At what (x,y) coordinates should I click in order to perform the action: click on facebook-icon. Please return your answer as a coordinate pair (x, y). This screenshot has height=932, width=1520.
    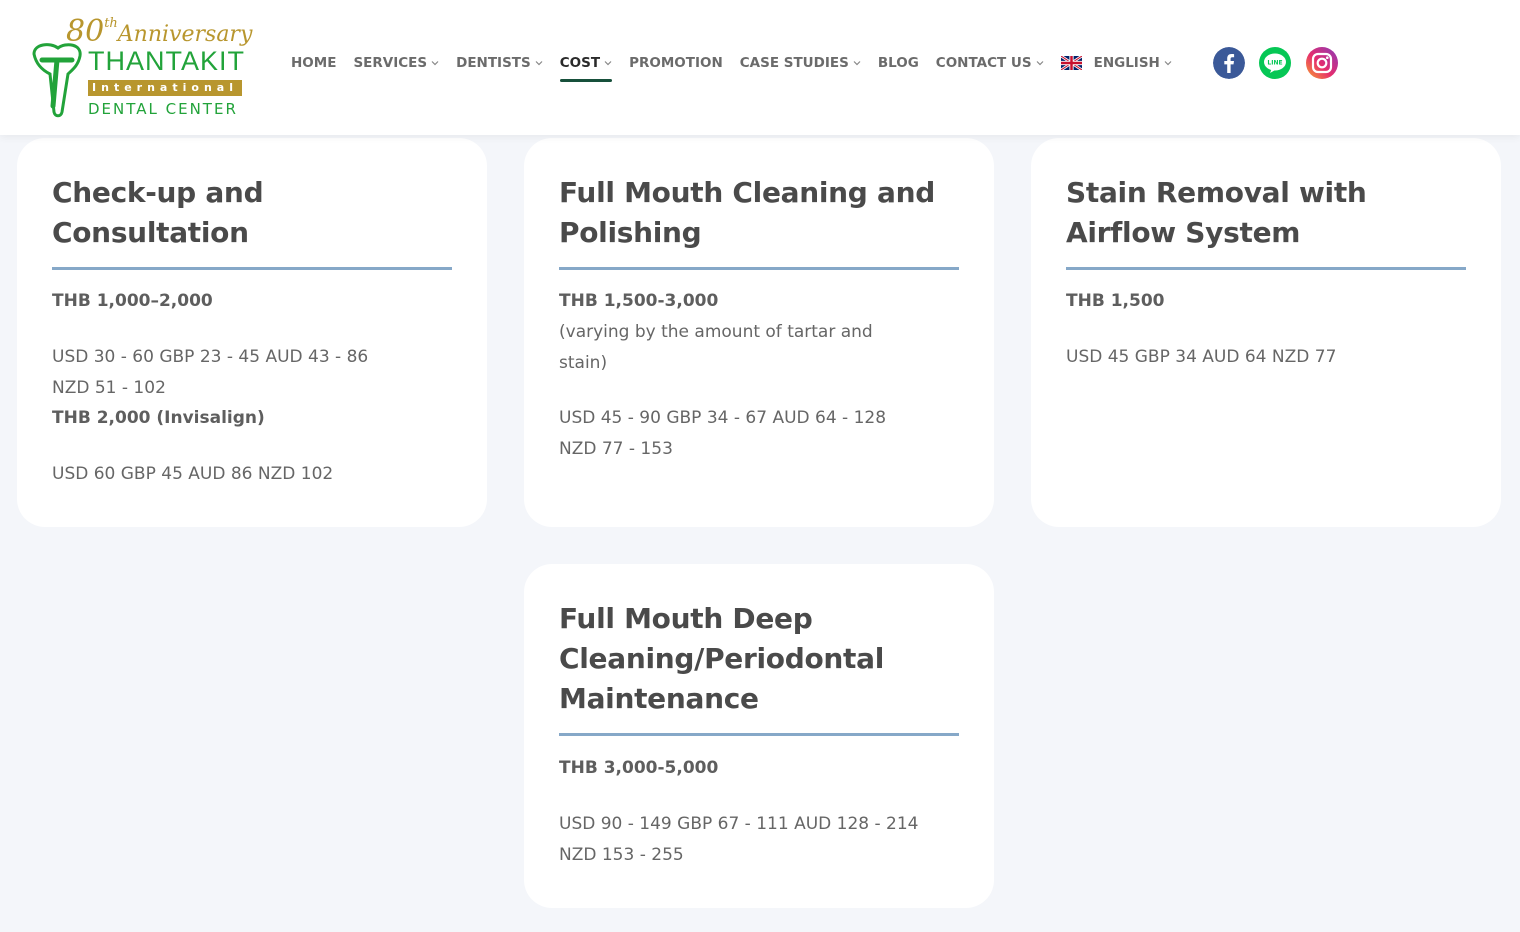
    Looking at the image, I should click on (1229, 63).